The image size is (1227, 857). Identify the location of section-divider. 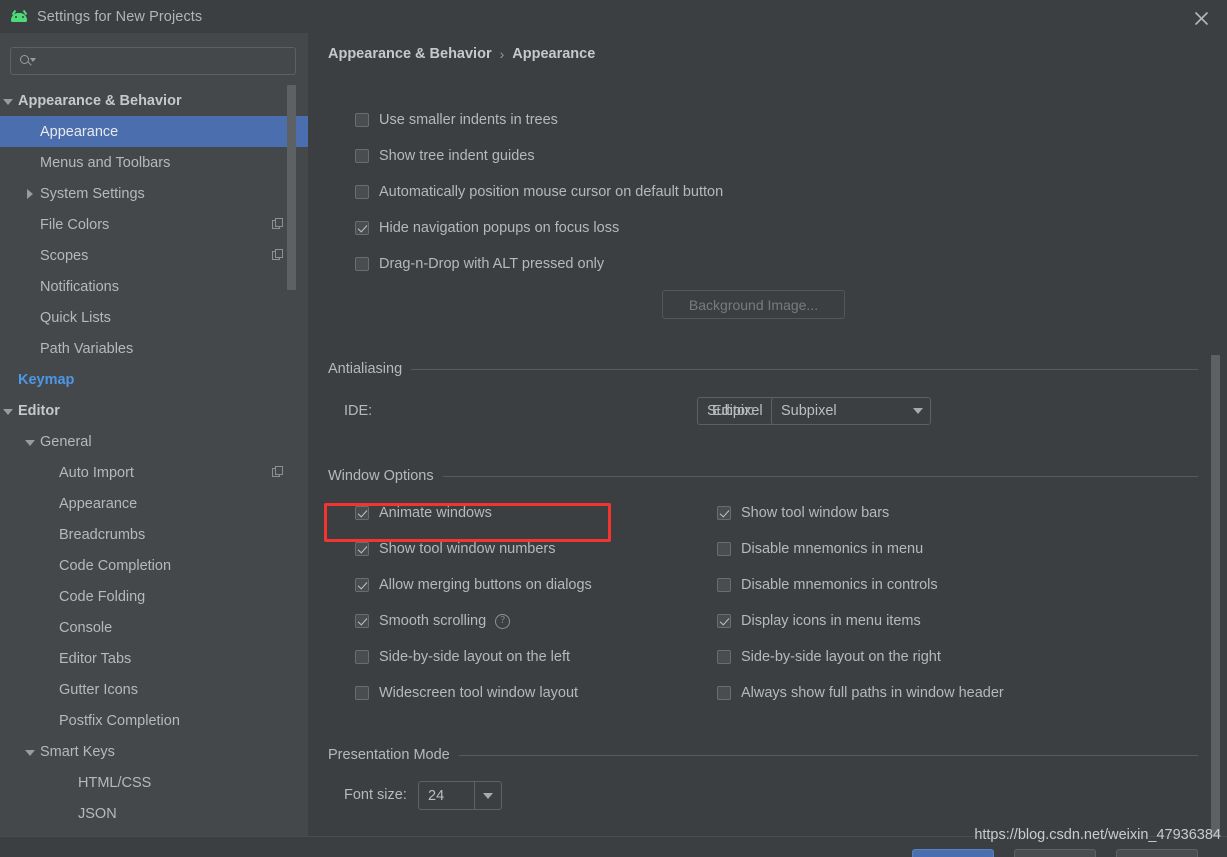
(804, 369).